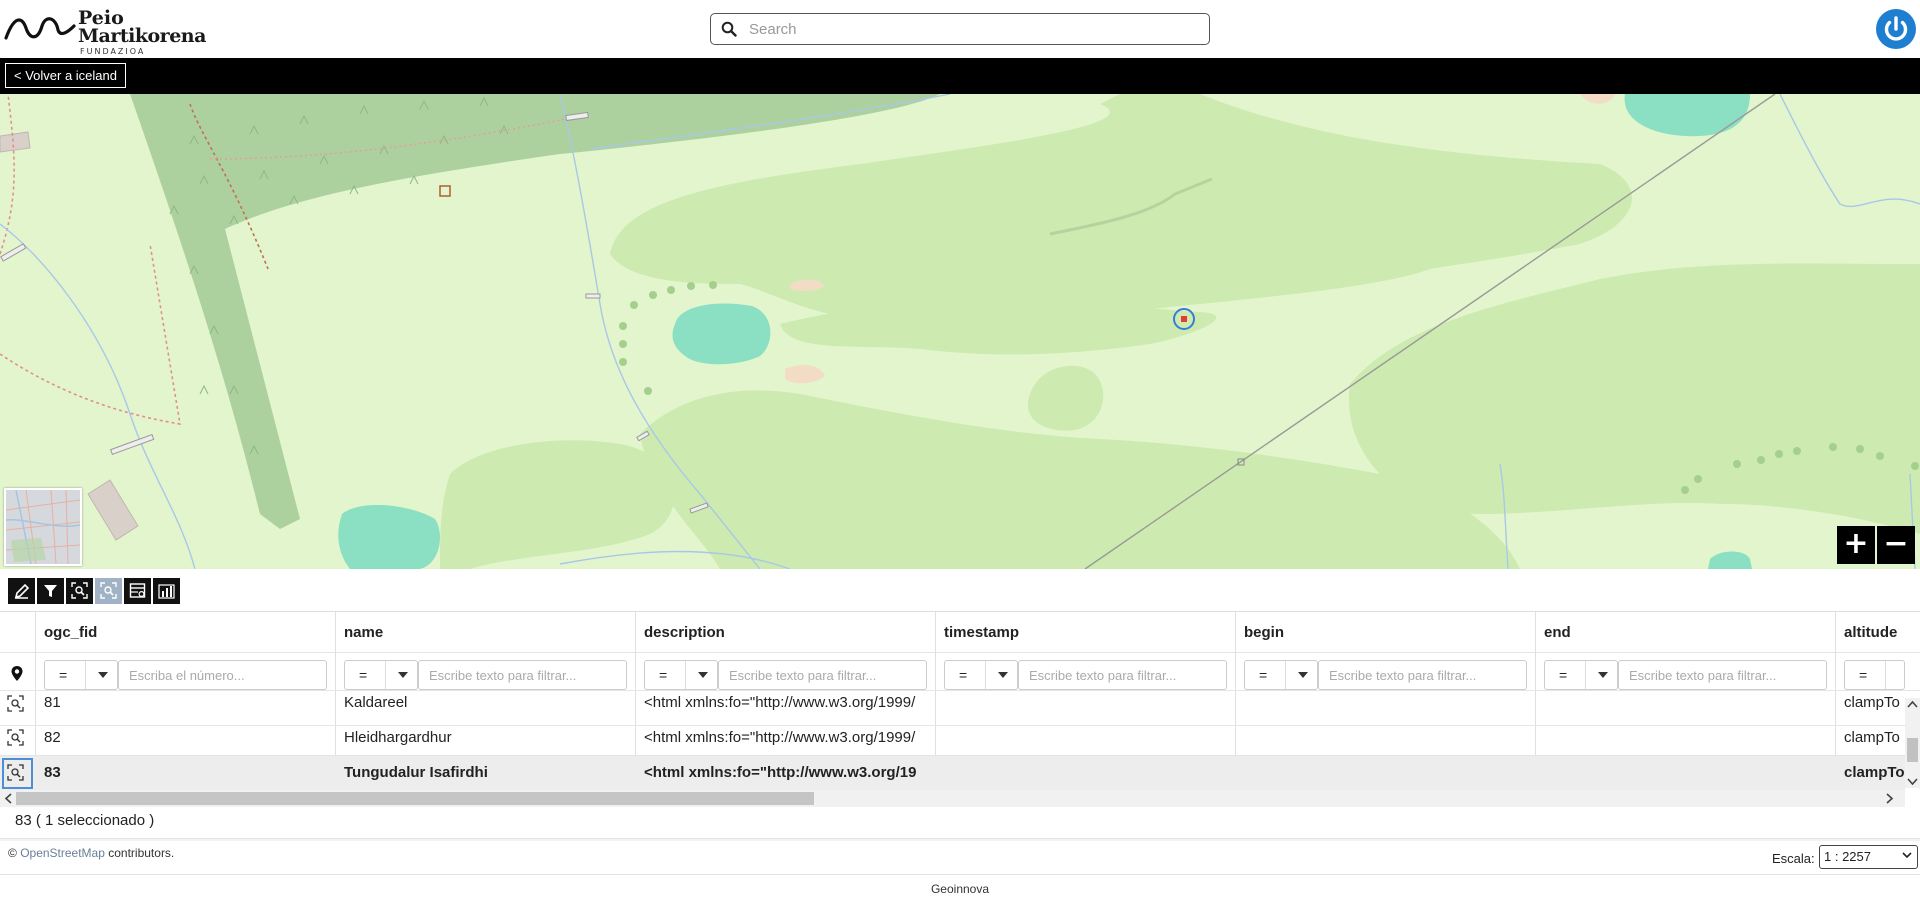  What do you see at coordinates (21, 591) in the screenshot?
I see `edit-button` at bounding box center [21, 591].